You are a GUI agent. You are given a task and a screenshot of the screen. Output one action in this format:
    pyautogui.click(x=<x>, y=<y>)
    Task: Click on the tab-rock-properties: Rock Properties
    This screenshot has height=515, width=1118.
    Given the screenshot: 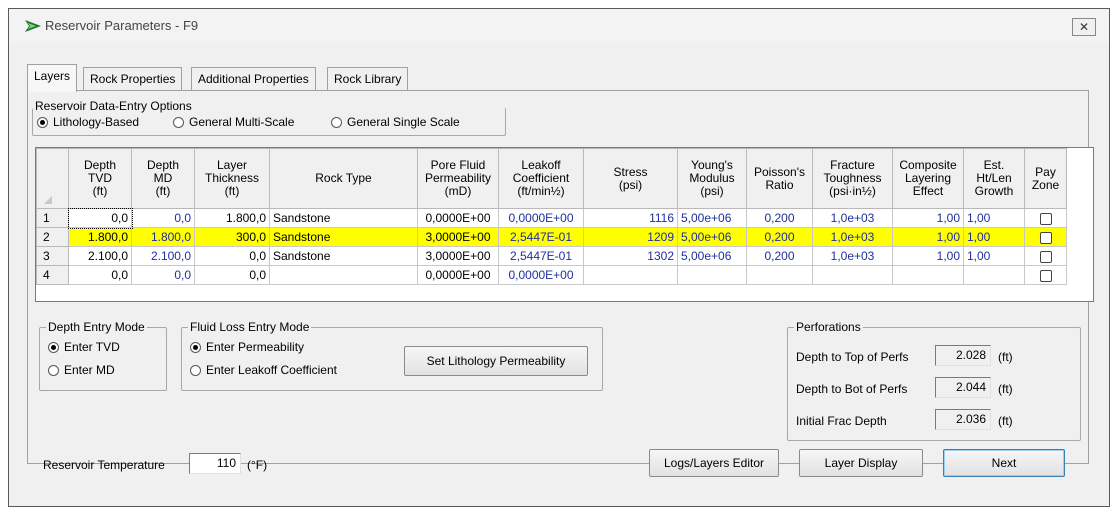 What is the action you would take?
    pyautogui.click(x=133, y=79)
    